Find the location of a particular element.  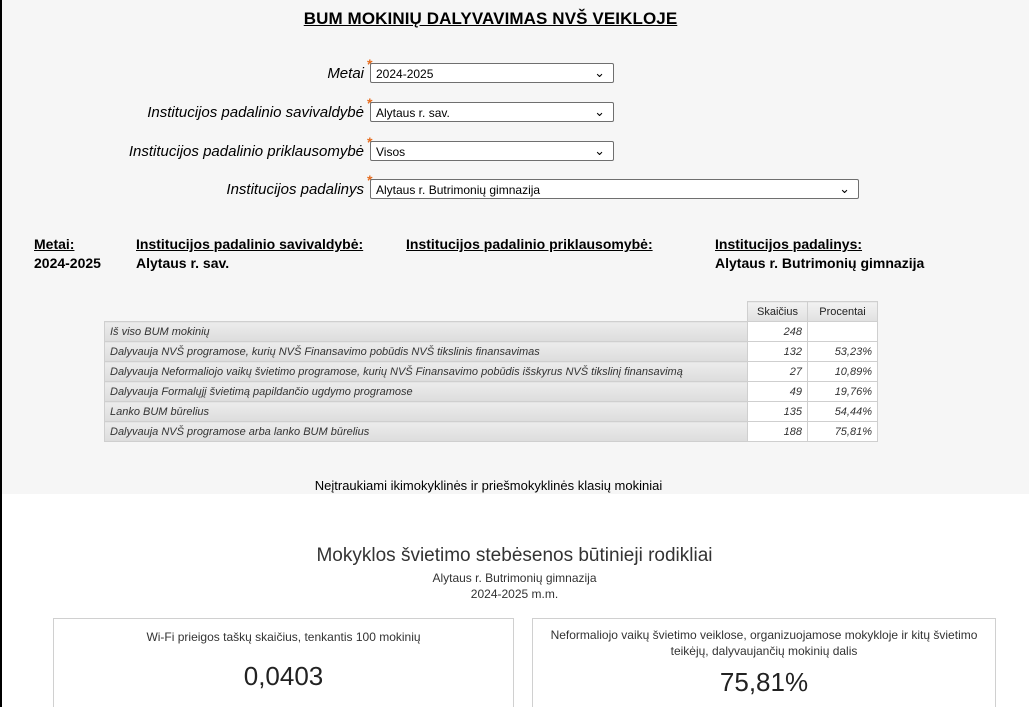

filter-label-metai: Metai* is located at coordinates (349, 69).